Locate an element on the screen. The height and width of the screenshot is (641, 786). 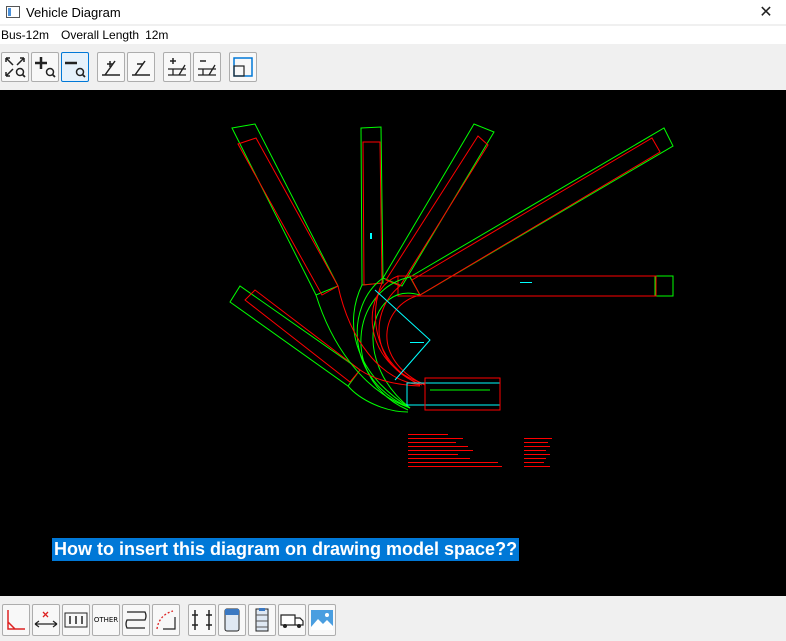
arc-tool-button is located at coordinates (166, 620).